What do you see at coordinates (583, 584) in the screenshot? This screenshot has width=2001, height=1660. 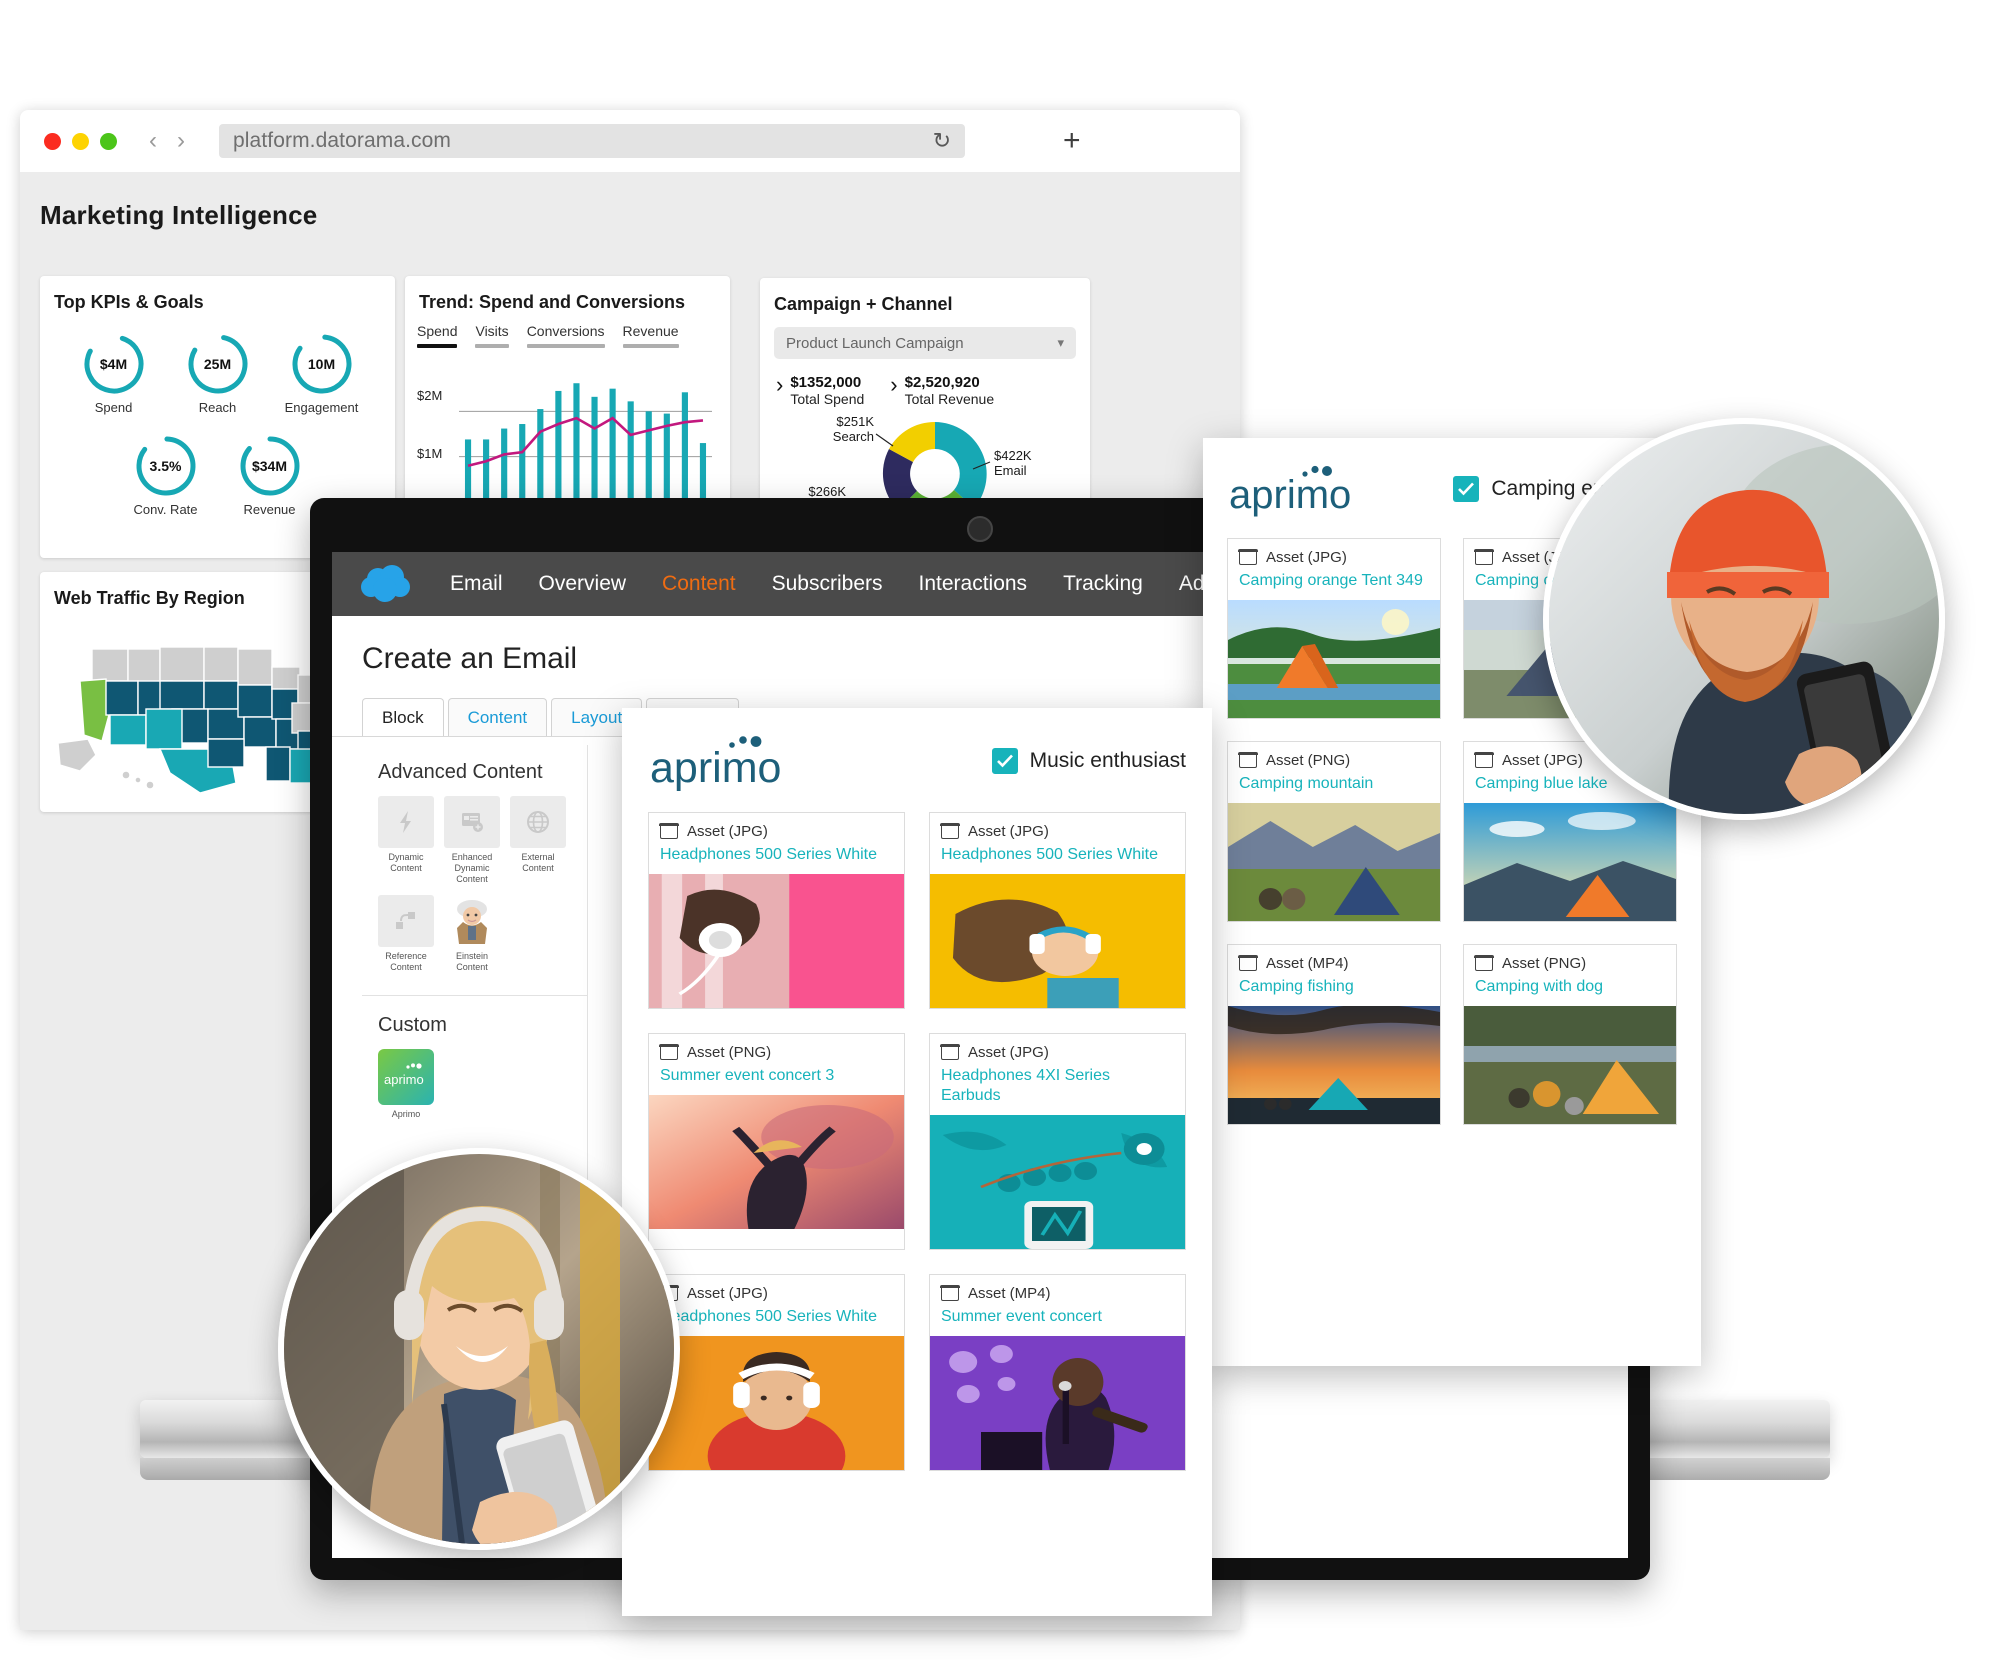 I see `sf-nav-overview: Overview` at bounding box center [583, 584].